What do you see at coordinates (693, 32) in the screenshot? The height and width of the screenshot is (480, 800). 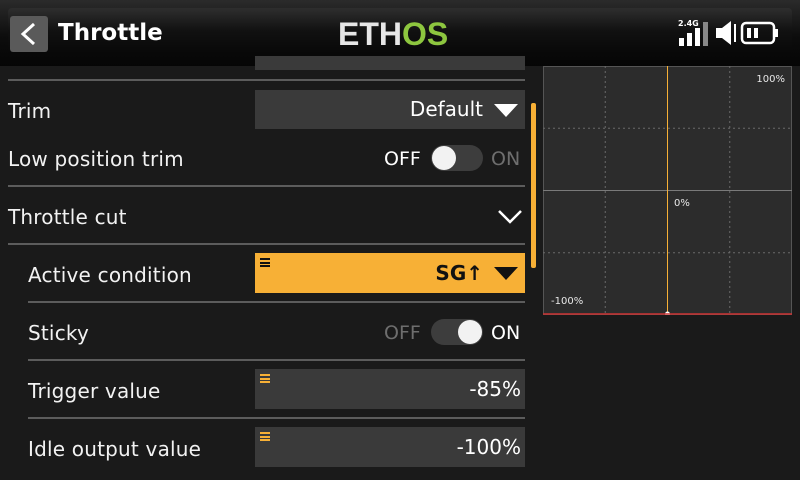 I see `signal-strength-icon: 2.4G` at bounding box center [693, 32].